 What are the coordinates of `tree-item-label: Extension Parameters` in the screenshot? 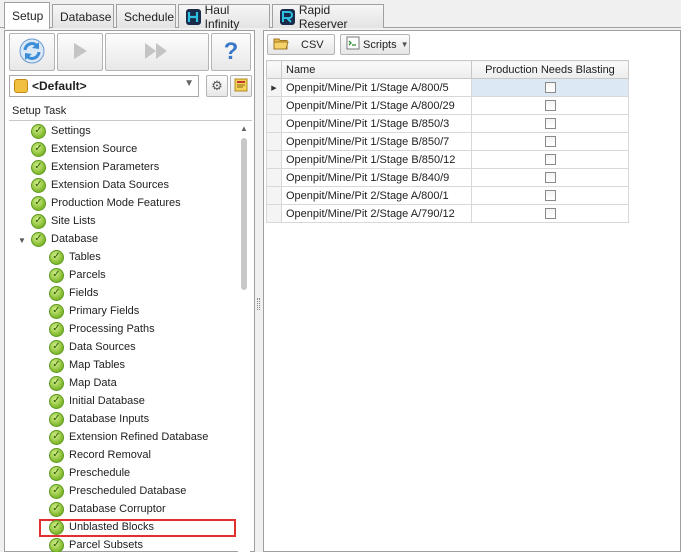 It's located at (105, 167).